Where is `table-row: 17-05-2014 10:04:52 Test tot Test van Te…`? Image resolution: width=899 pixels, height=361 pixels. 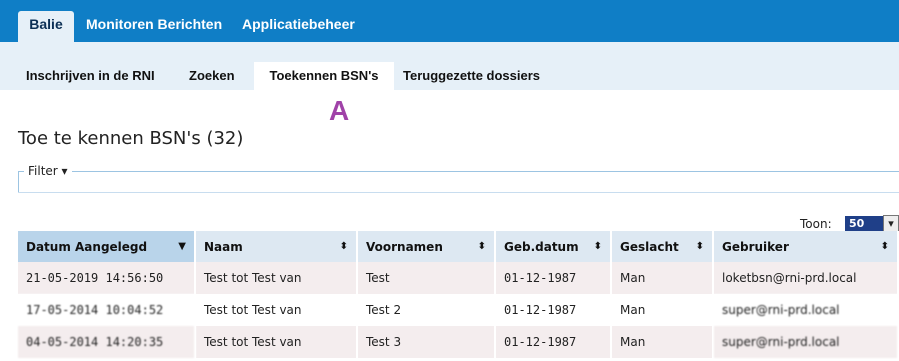 table-row: 17-05-2014 10:04:52 Test tot Test van Te… is located at coordinates (458, 310).